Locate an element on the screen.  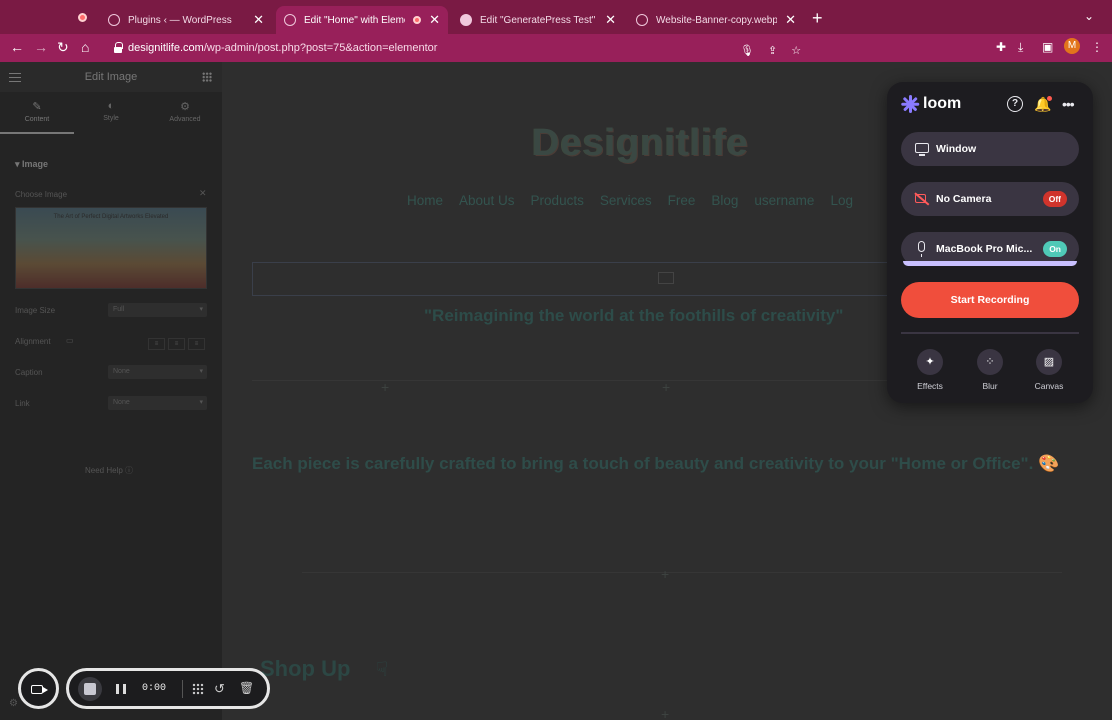
responsive-desktop-icon: ▭ is located at coordinates (70, 340).